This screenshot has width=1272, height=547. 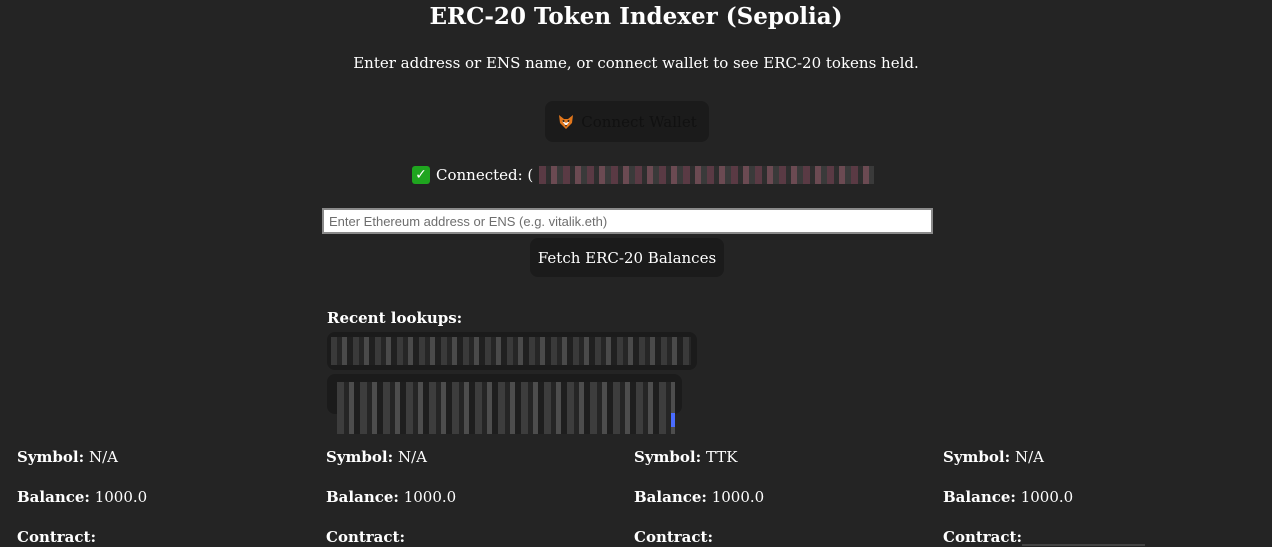 What do you see at coordinates (421, 175) in the screenshot?
I see `check-icon: ✓` at bounding box center [421, 175].